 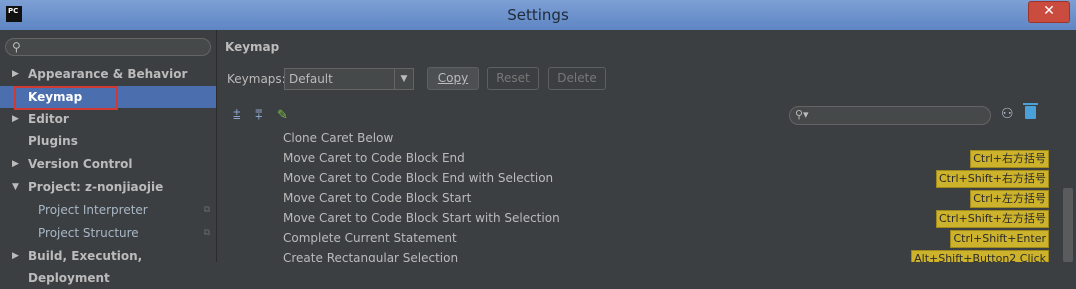 I want to click on keymaps-label: Keymaps:, so click(x=256, y=79).